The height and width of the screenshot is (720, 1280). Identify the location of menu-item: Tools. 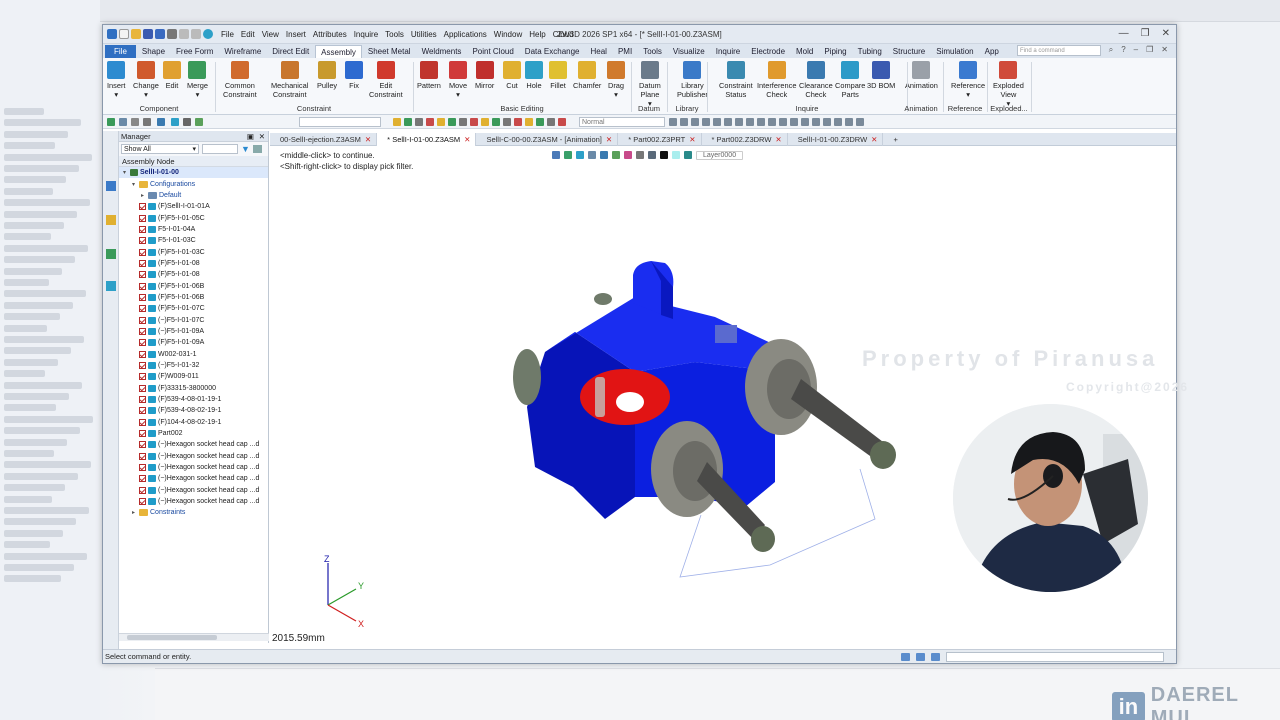
(394, 34).